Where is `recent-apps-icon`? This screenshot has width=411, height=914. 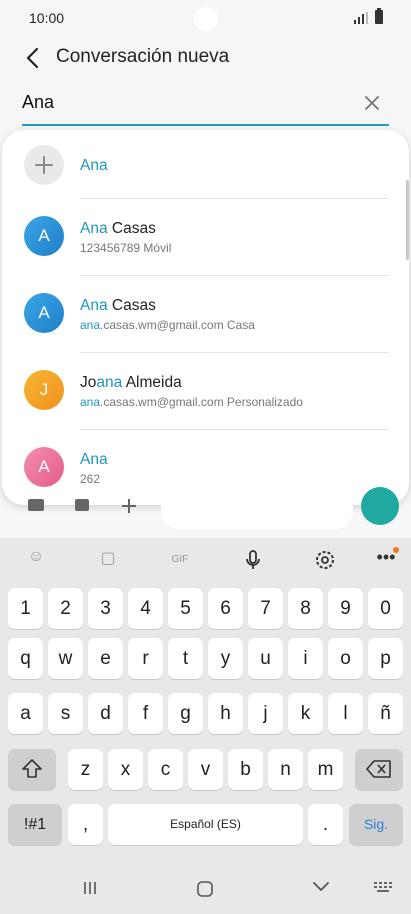
recent-apps-icon is located at coordinates (90, 888).